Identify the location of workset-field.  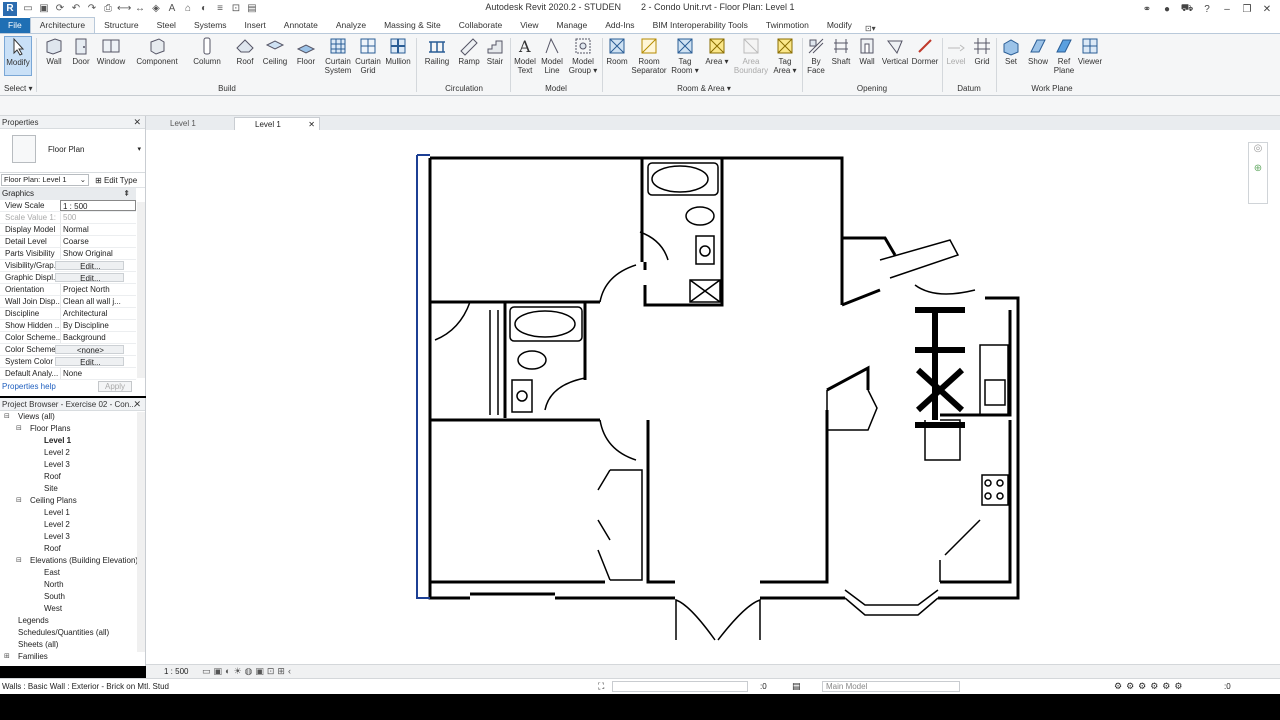
(680, 686).